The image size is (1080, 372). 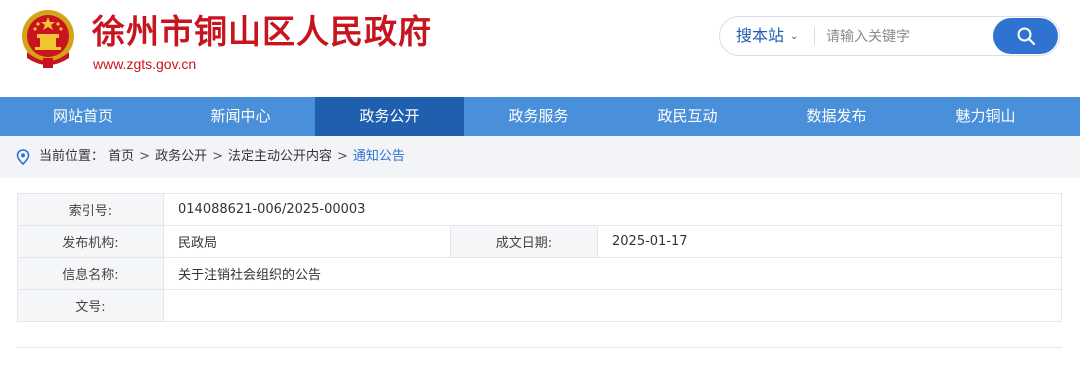 What do you see at coordinates (240, 116) in the screenshot?
I see `nav-item-news: 新闻中心` at bounding box center [240, 116].